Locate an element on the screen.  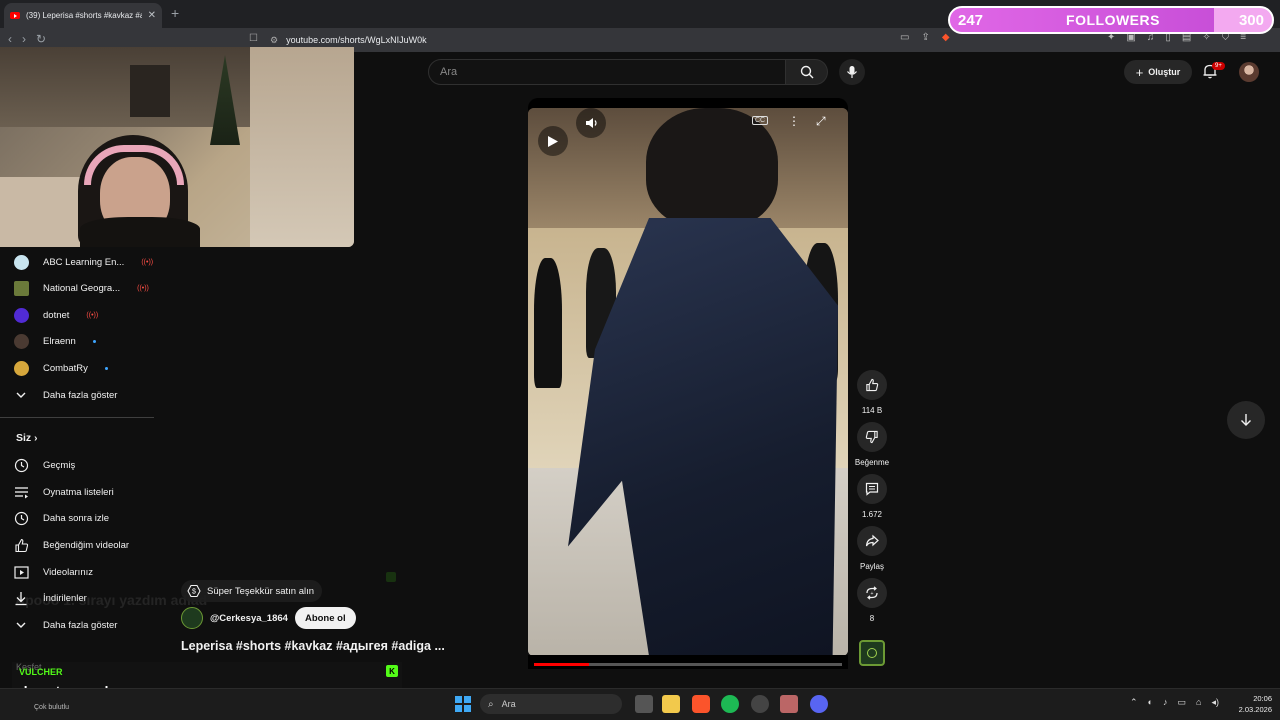
share-action: Paylaş is located at coordinates (872, 548).